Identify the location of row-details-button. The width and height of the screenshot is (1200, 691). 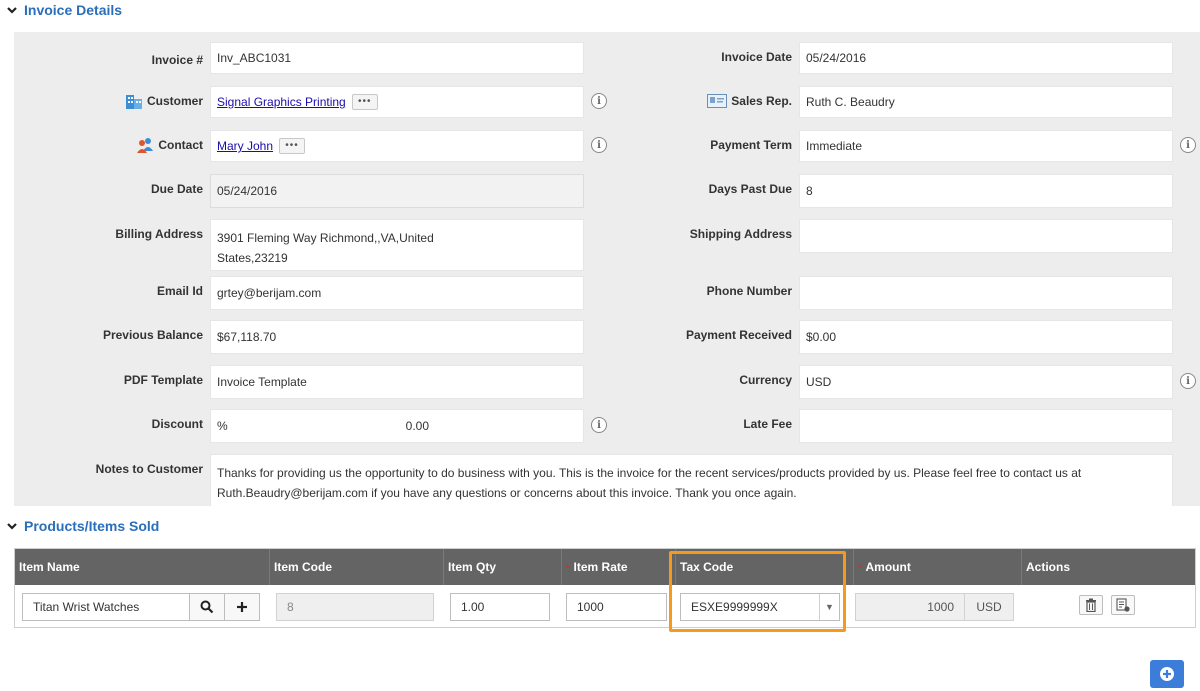
(1123, 605).